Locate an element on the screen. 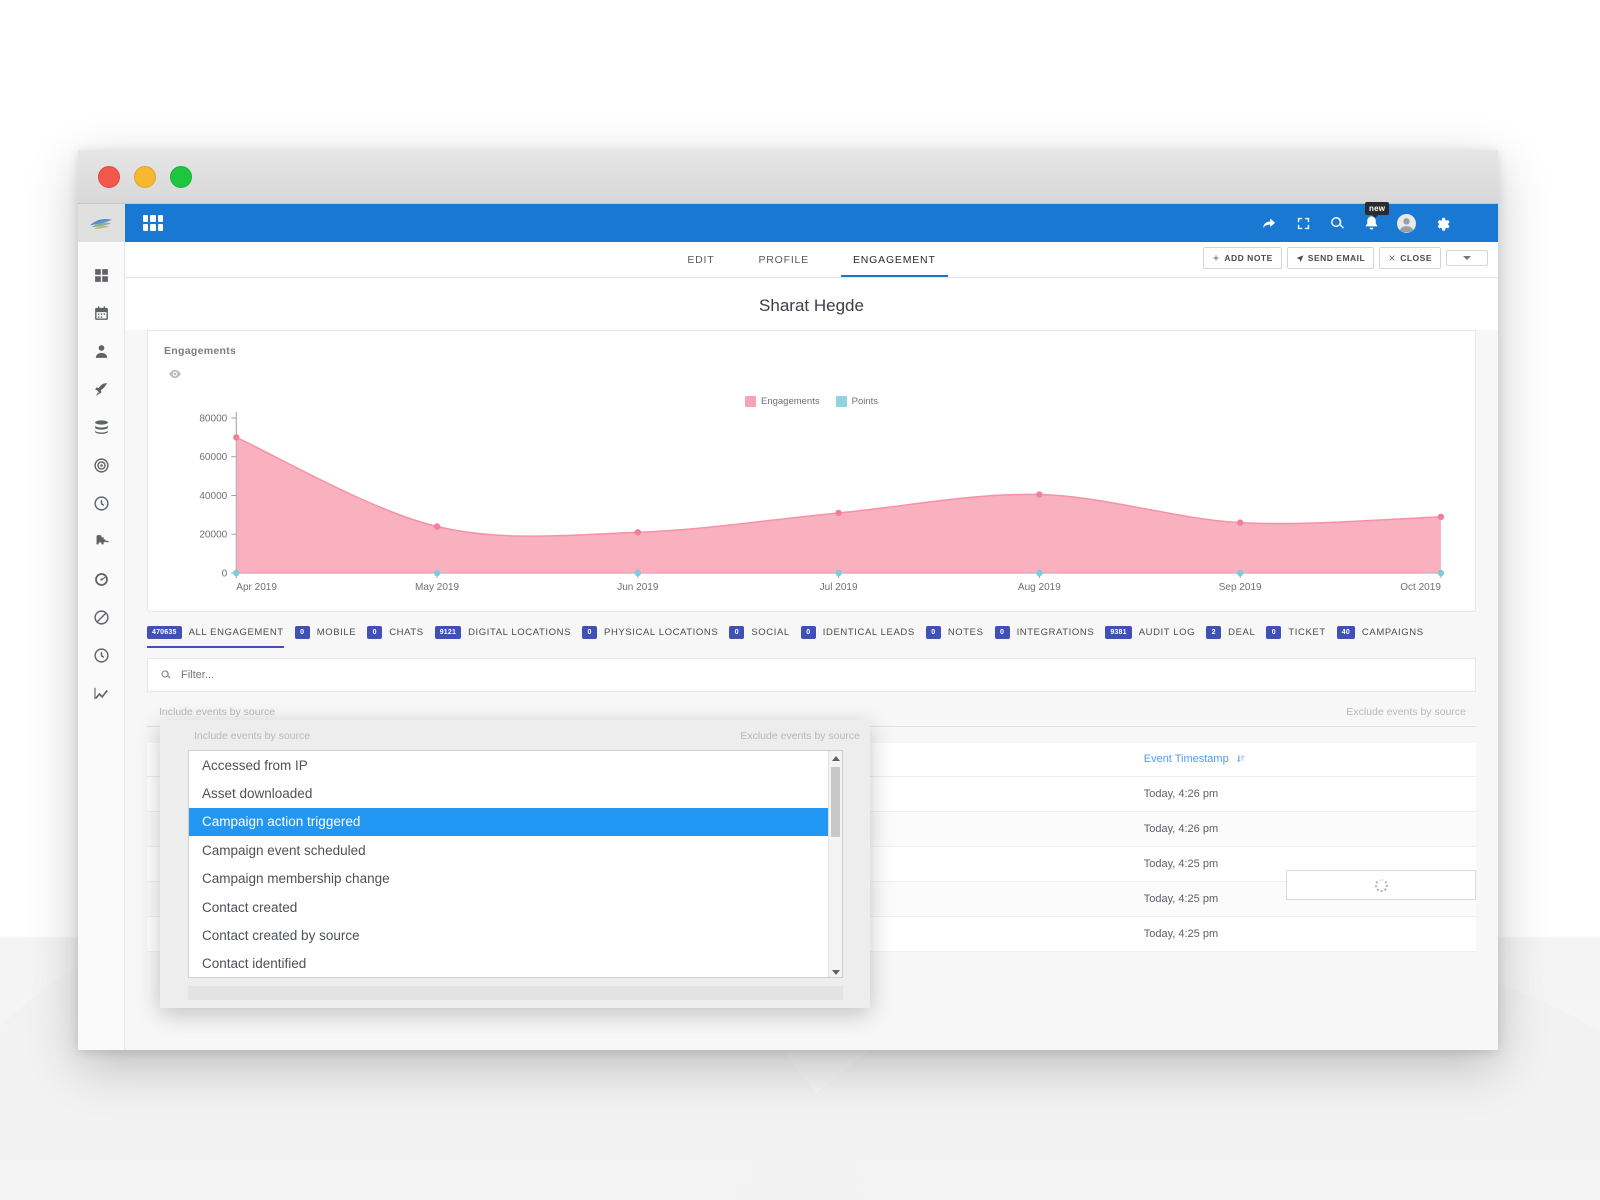 This screenshot has width=1600, height=1200. engagement-tab-campaigns: 40 CAMPAIGNS is located at coordinates (1385, 637).